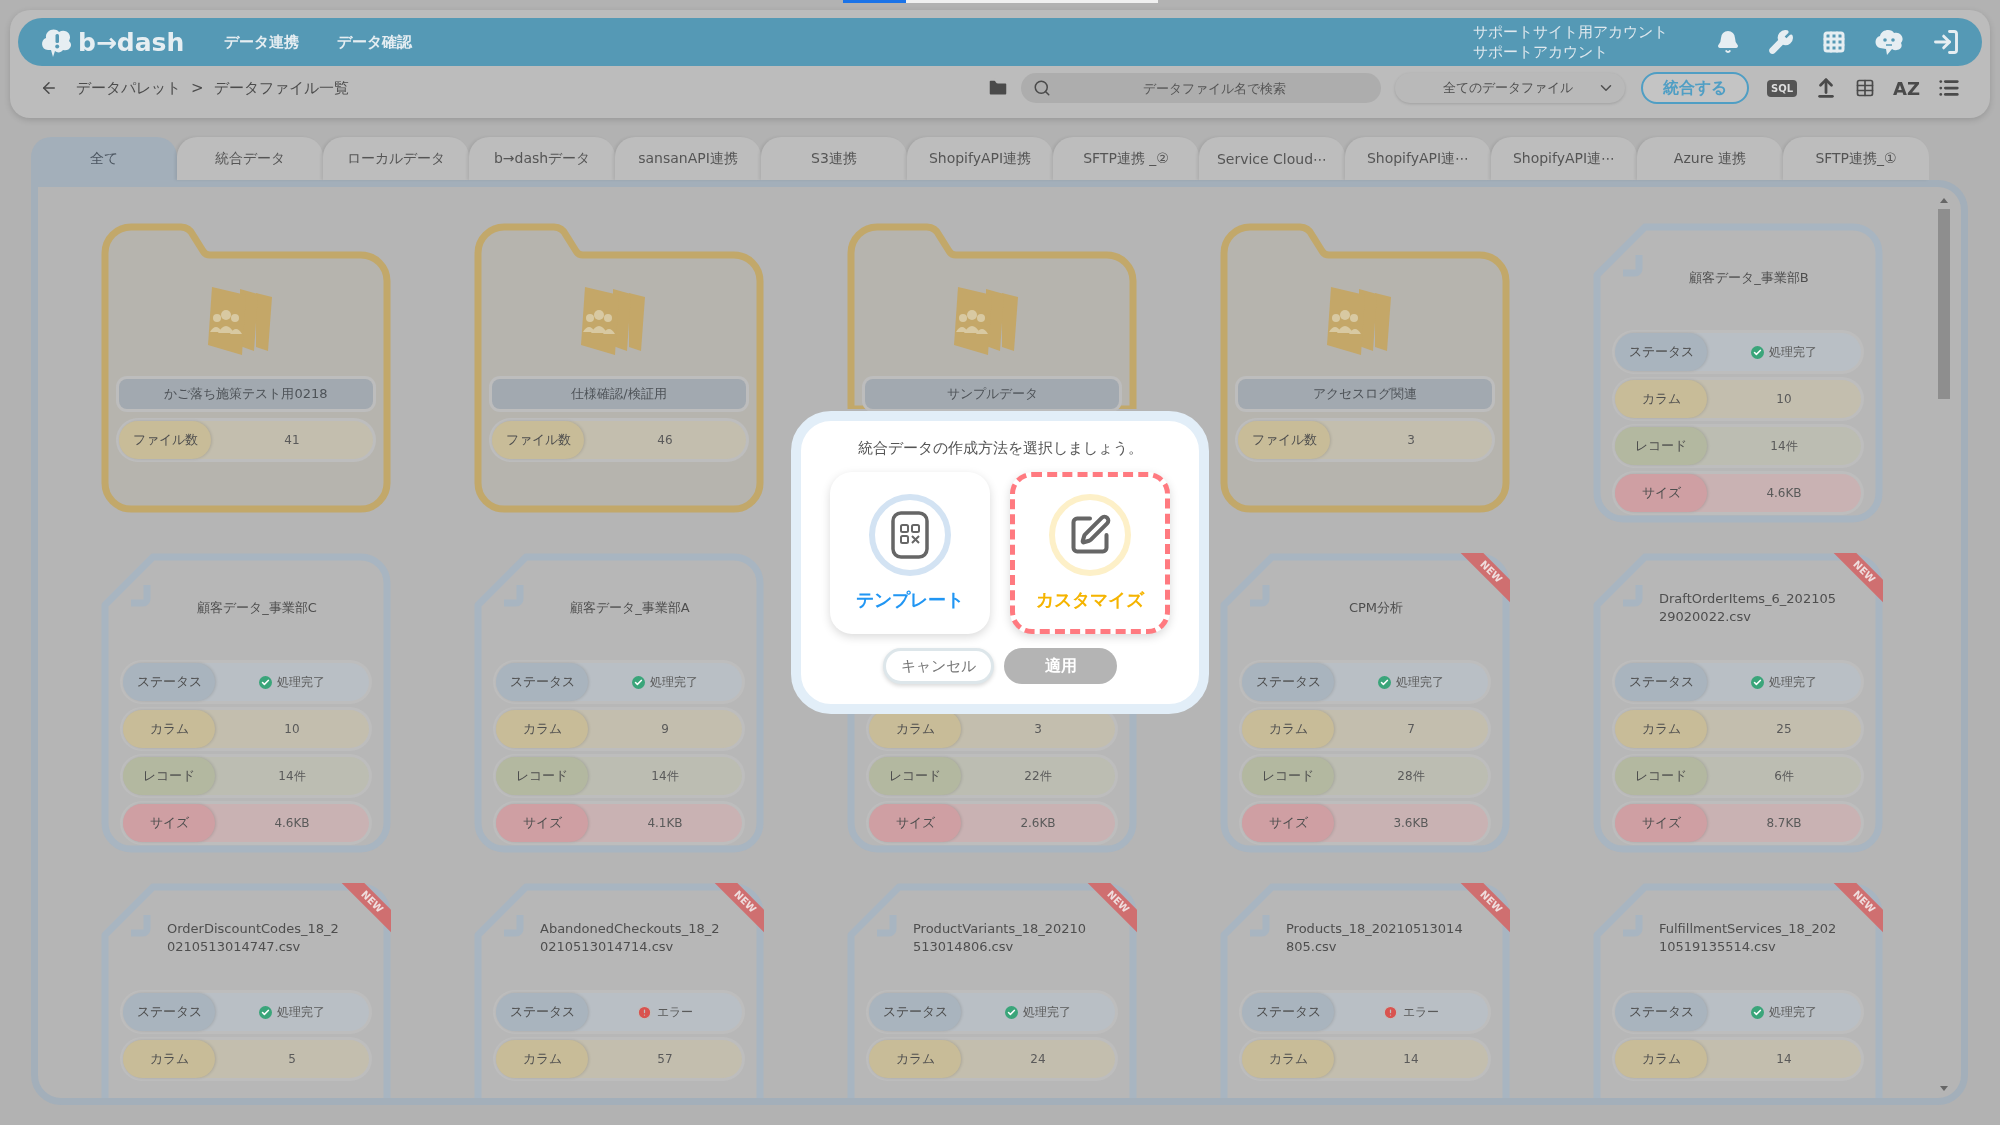  What do you see at coordinates (1784, 493) in the screenshot?
I see `info-value: 4.6KB` at bounding box center [1784, 493].